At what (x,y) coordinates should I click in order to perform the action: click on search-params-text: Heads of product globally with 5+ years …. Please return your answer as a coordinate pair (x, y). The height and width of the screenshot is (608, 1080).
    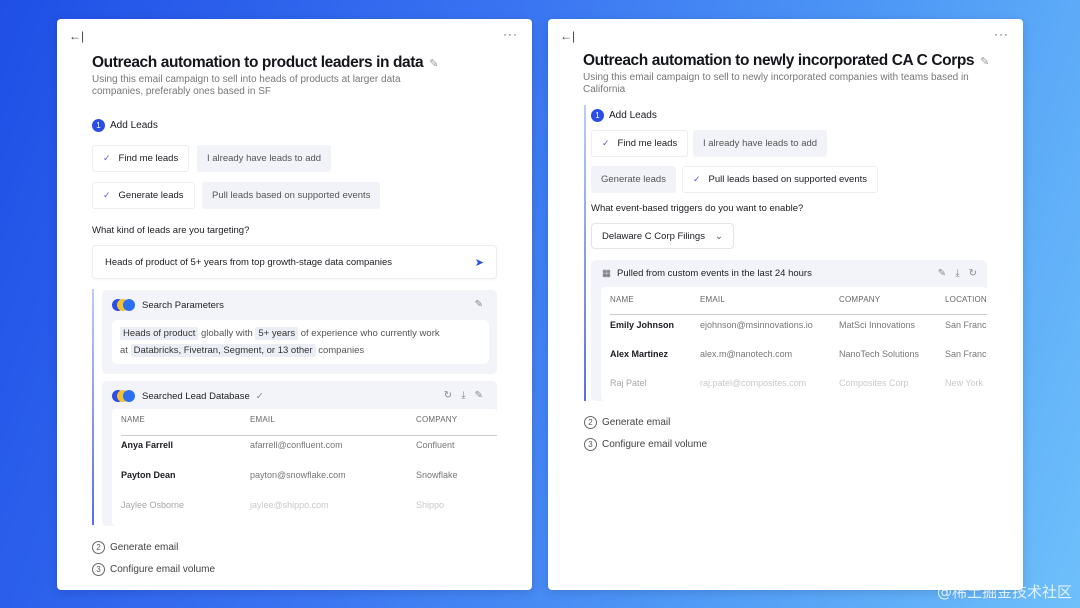
    Looking at the image, I should click on (300, 342).